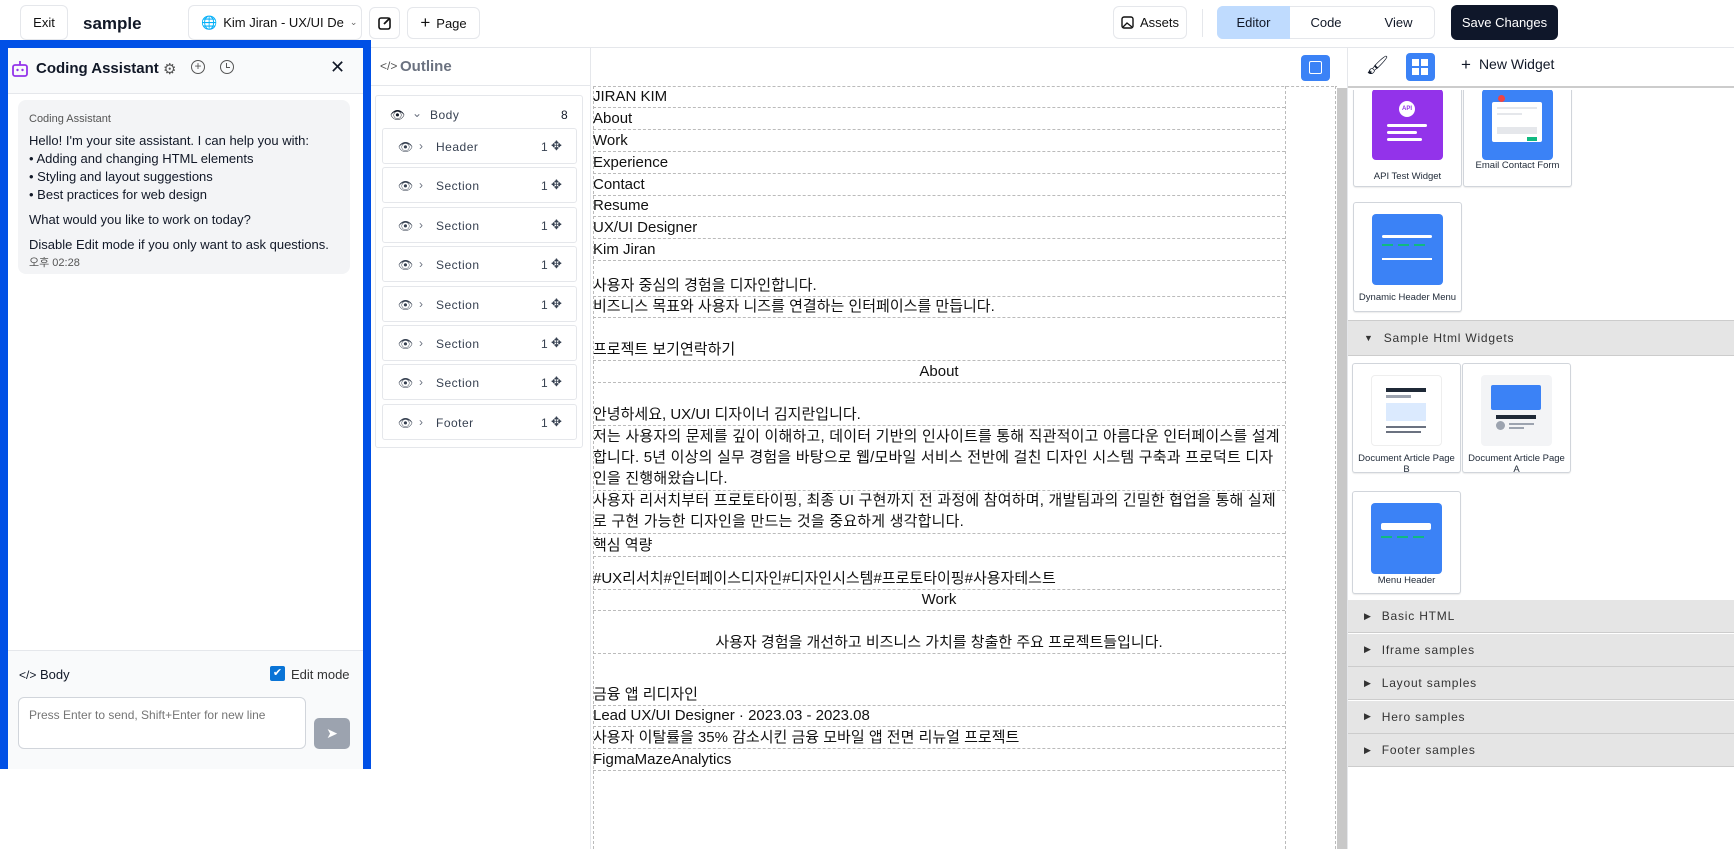 This screenshot has width=1734, height=849. Describe the element at coordinates (1407, 257) in the screenshot. I see `widget-card-dynamic-header: Dynamic Header Menu` at that location.